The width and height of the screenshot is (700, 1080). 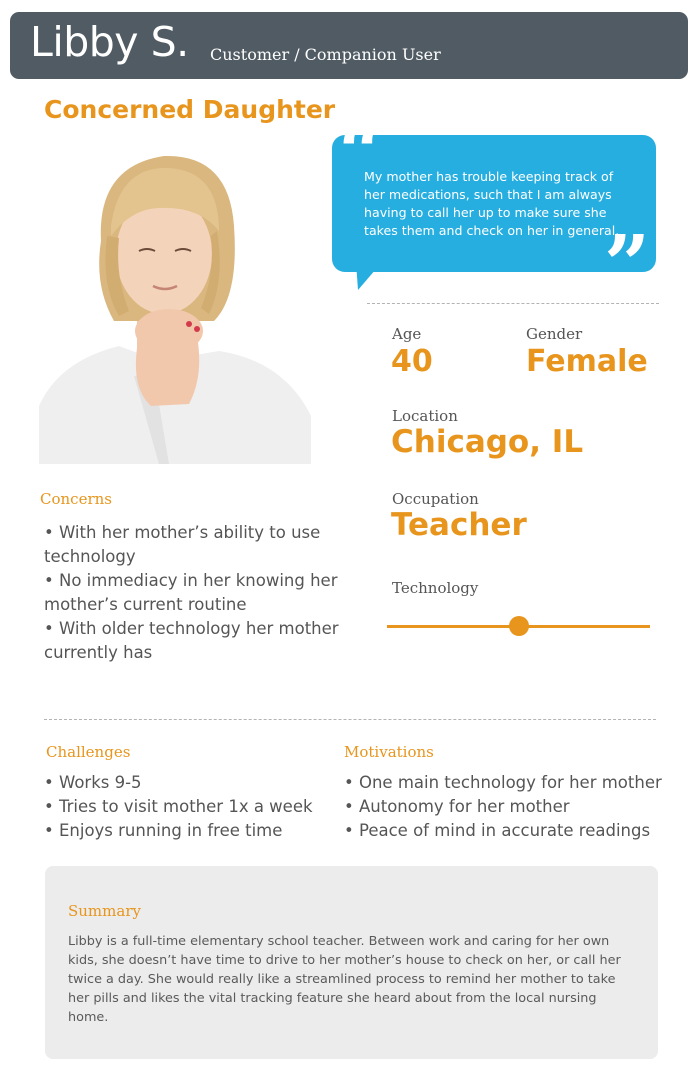 What do you see at coordinates (369, 276) in the screenshot?
I see `quote-bubble-tail` at bounding box center [369, 276].